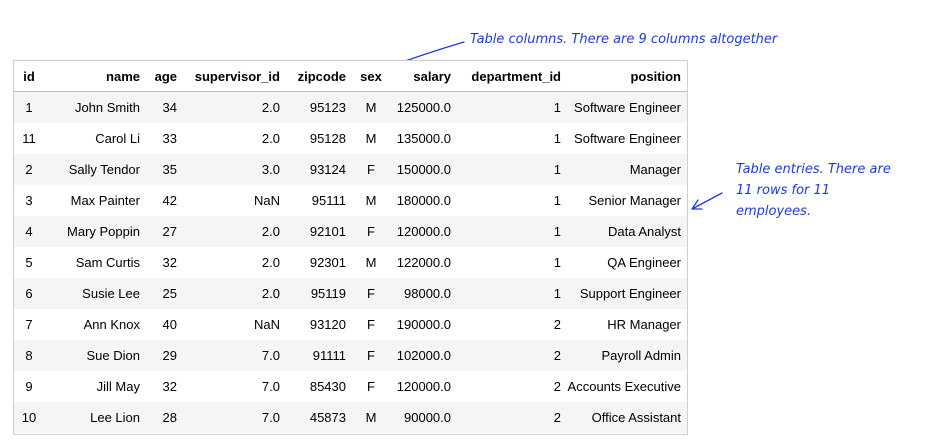 The width and height of the screenshot is (934, 447). Describe the element at coordinates (512, 76) in the screenshot. I see `column-header-department-id: department_id` at that location.